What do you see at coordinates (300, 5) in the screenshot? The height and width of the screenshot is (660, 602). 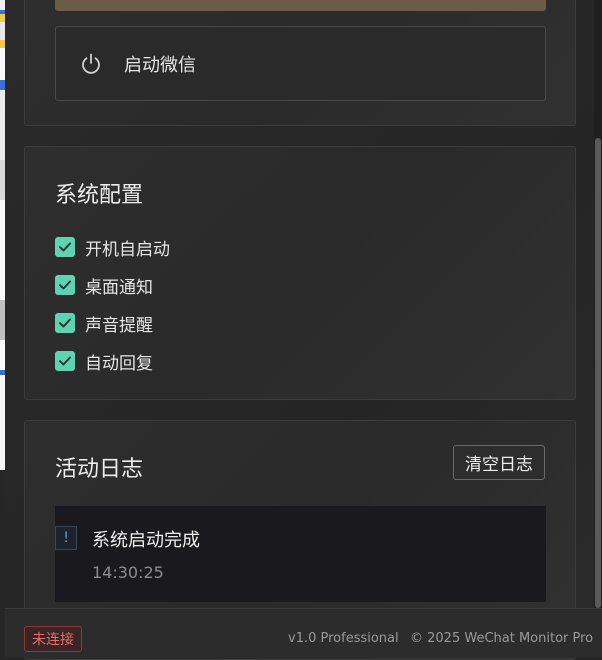 I see `top-action-bar` at bounding box center [300, 5].